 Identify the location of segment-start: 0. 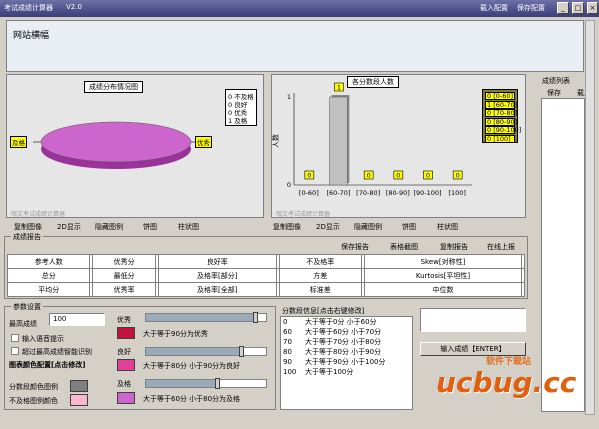
(285, 322).